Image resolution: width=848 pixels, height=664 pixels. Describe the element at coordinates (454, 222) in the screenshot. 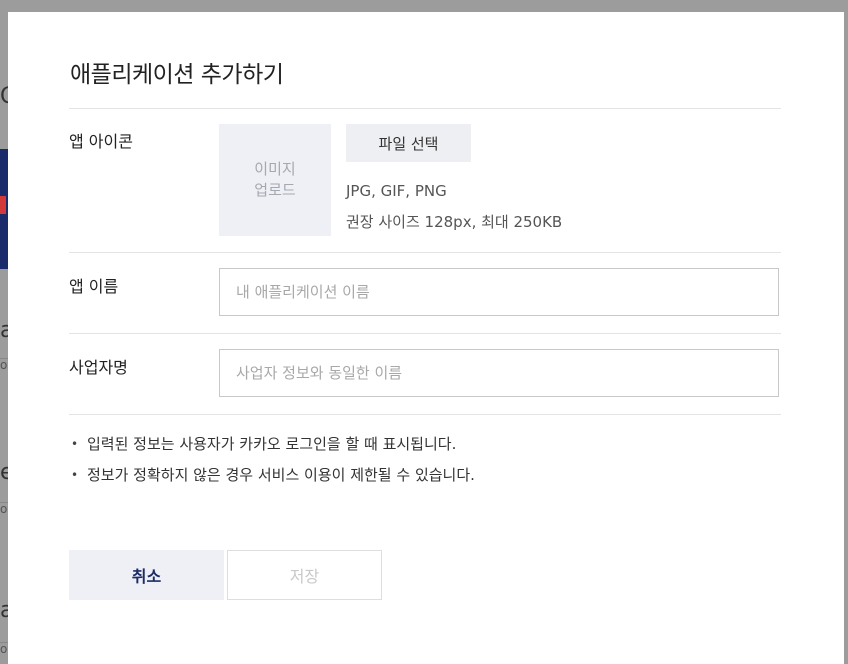

I see `image-size-hint: 권장 사이즈 128px, 최대 250KB` at that location.